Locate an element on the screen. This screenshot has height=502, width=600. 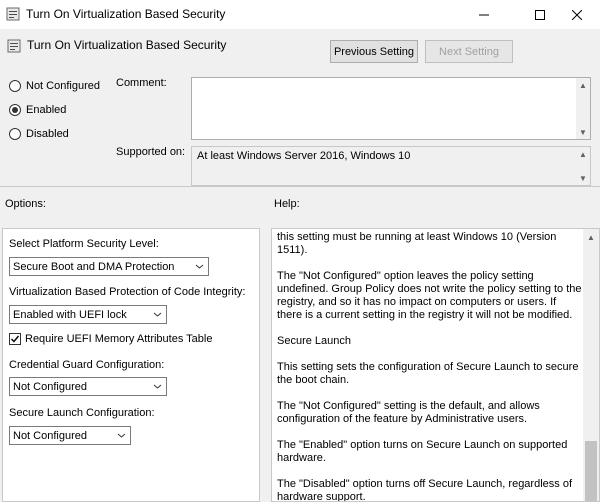
policy-setting-icon is located at coordinates (14, 47).